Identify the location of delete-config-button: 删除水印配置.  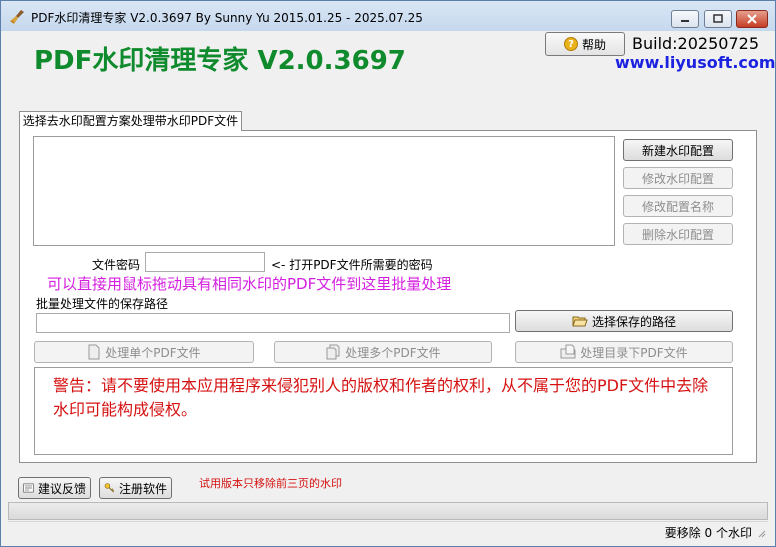
(678, 234).